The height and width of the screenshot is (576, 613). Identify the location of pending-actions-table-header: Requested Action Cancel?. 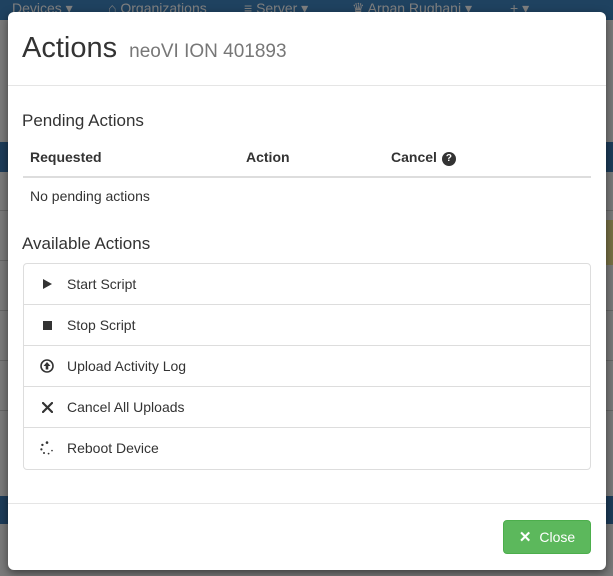
(307, 161).